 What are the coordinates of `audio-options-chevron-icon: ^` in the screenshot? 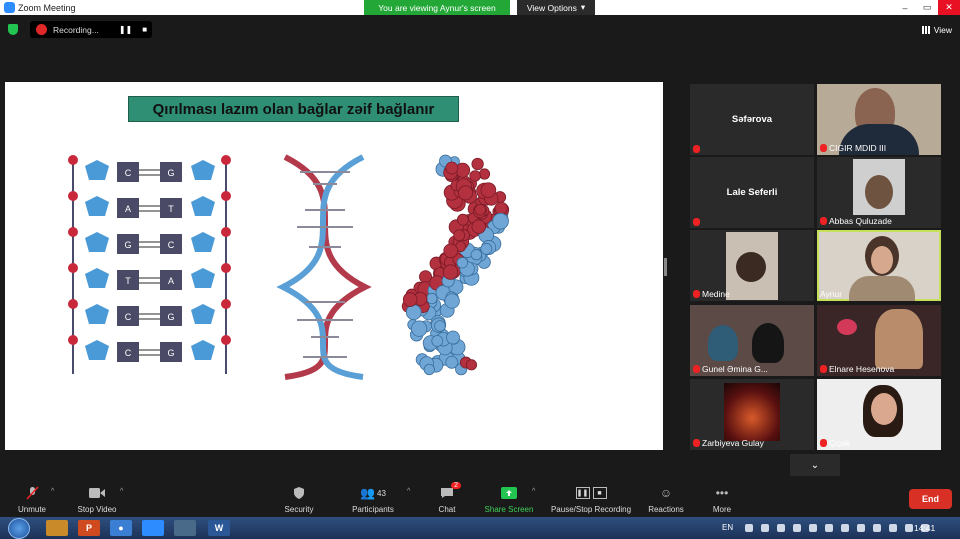 It's located at (52, 491).